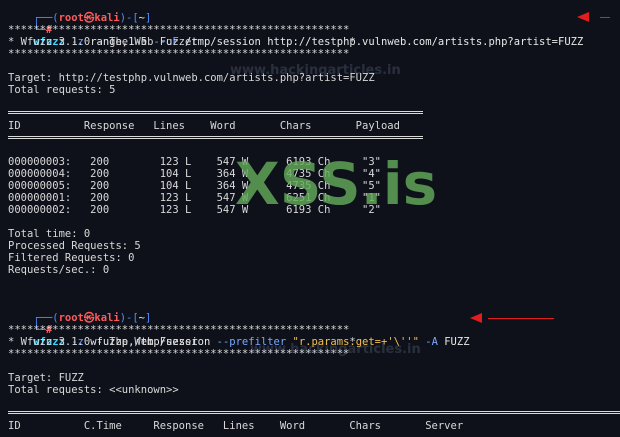  What do you see at coordinates (92, 318) in the screenshot?
I see `prompt-line-2: ┌──(root㉿kali)-[~]` at bounding box center [92, 318].